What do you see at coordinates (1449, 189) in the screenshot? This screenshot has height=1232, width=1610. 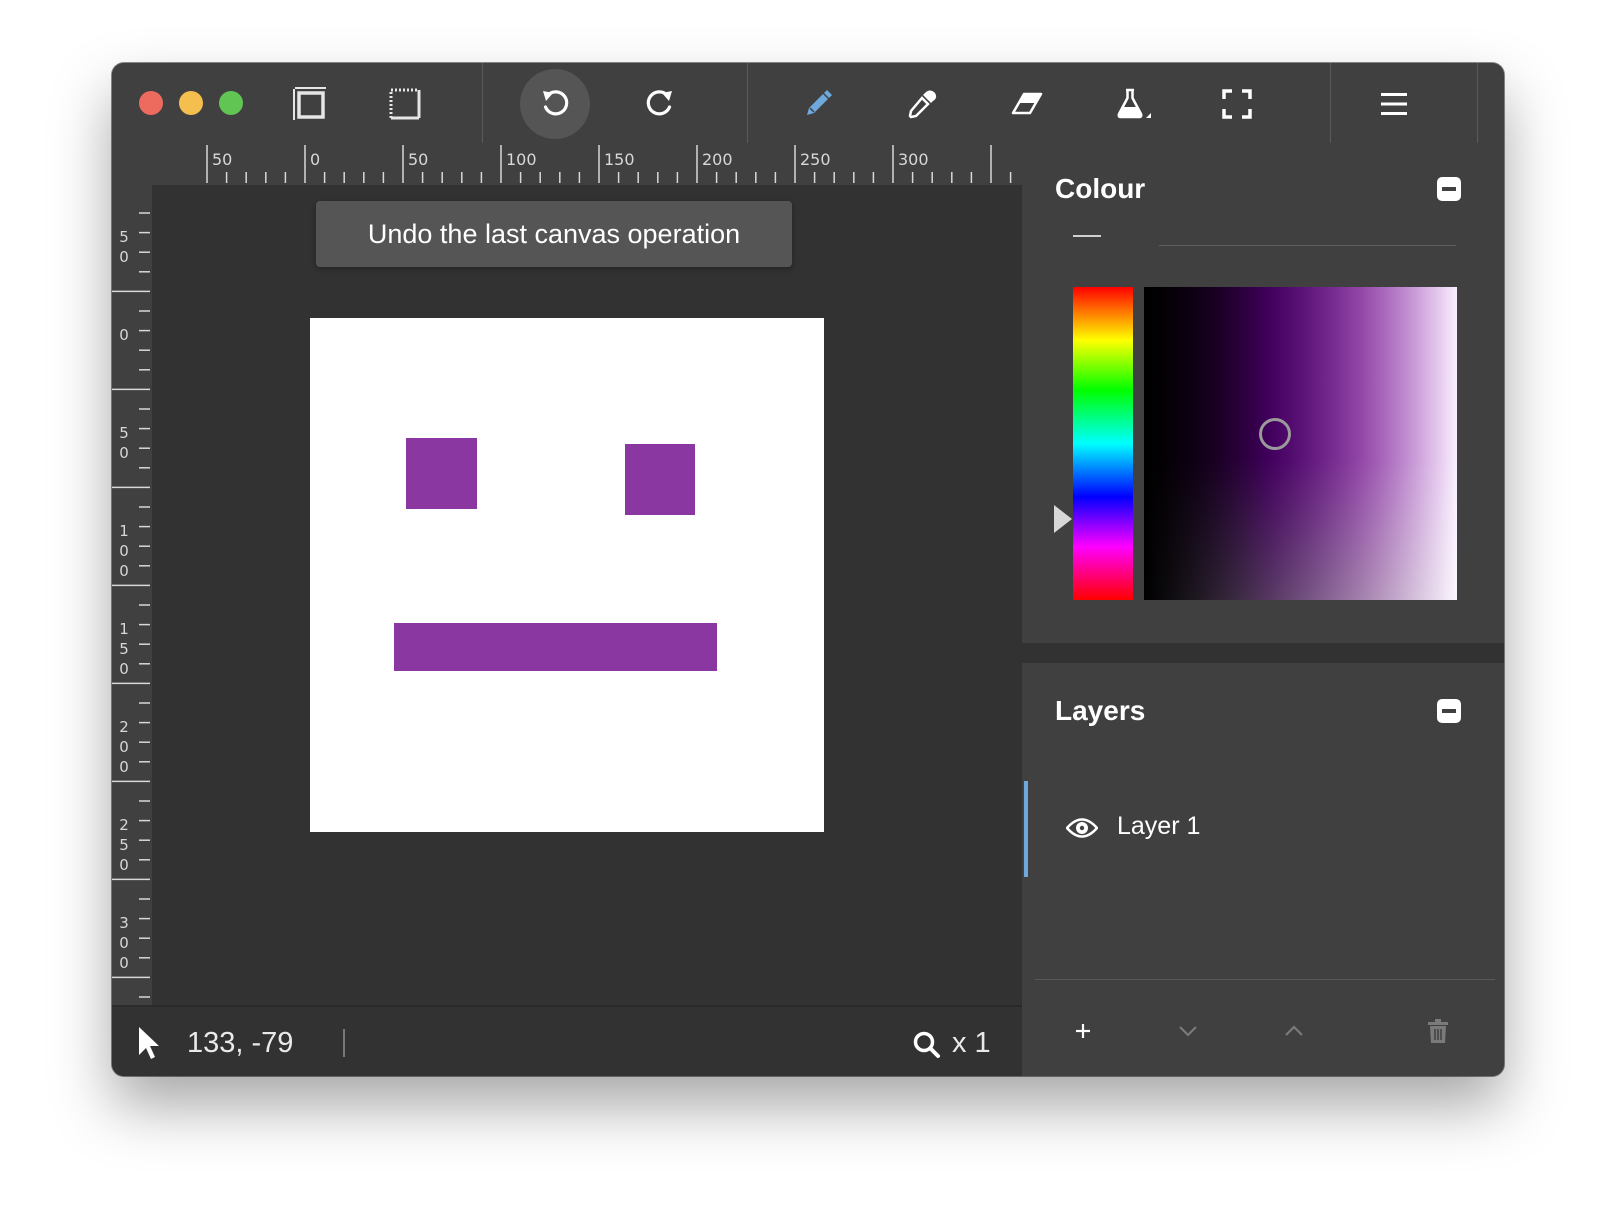 I see `colour-collapse-button` at bounding box center [1449, 189].